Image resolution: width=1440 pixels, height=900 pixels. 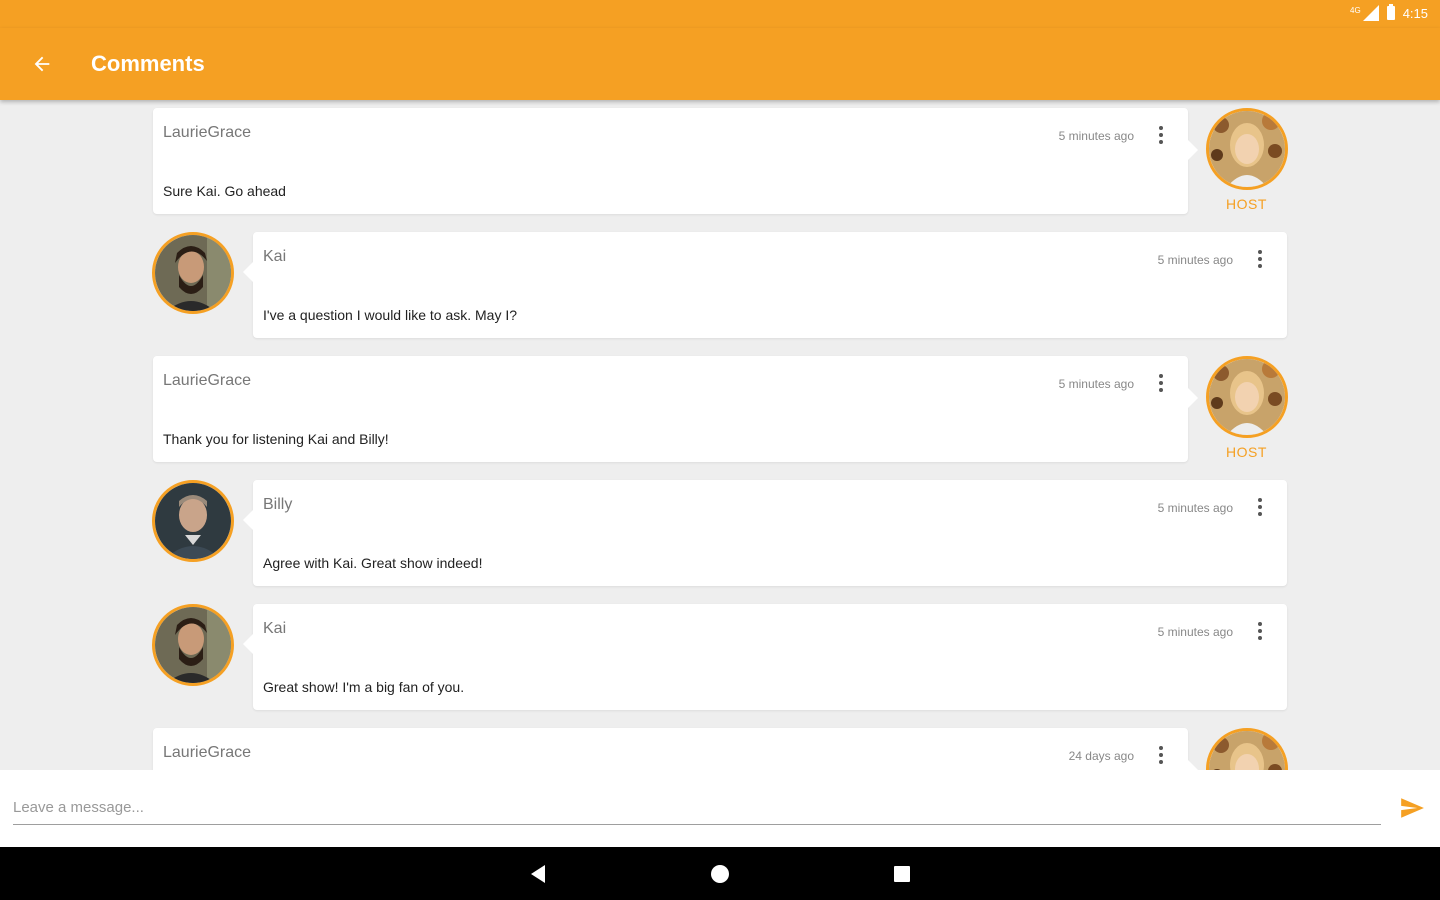 I want to click on comment-message: Thank you for listening Kai and Billy!, so click(x=276, y=439).